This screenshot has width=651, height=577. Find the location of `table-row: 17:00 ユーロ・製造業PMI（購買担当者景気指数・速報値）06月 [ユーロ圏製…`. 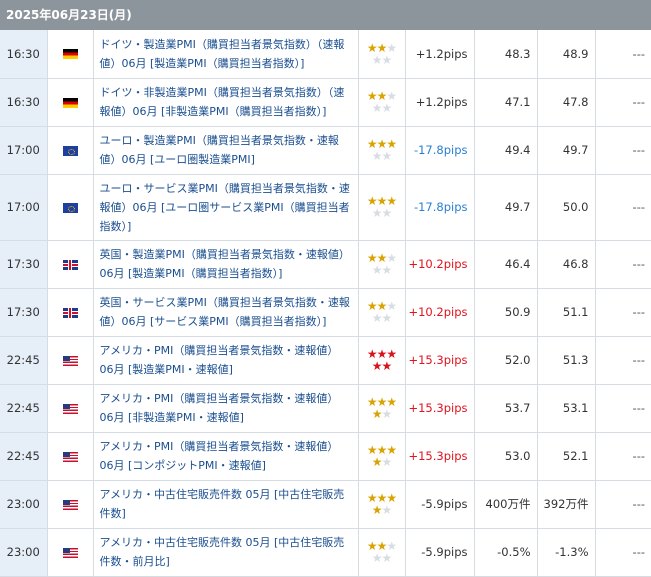

table-row: 17:00 ユーロ・製造業PMI（購買担当者景気指数・速報値）06月 [ユーロ圏製… is located at coordinates (325, 150).